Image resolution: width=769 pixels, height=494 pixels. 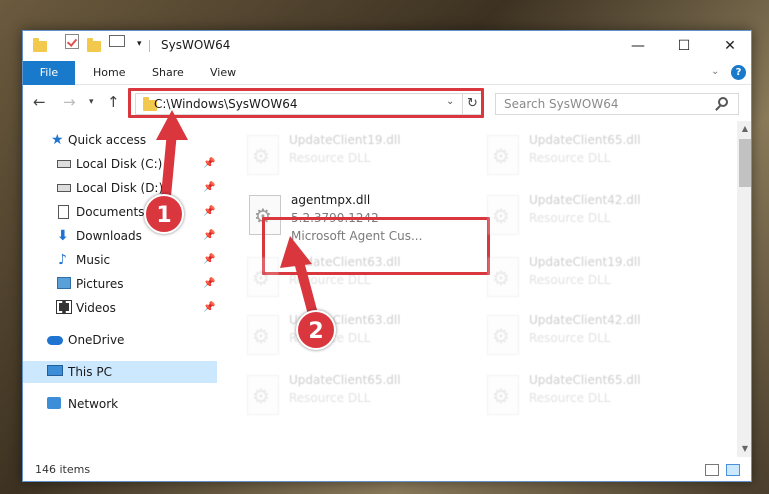 What do you see at coordinates (237, 216) in the screenshot?
I see `annotation-overlay` at bounding box center [237, 216].